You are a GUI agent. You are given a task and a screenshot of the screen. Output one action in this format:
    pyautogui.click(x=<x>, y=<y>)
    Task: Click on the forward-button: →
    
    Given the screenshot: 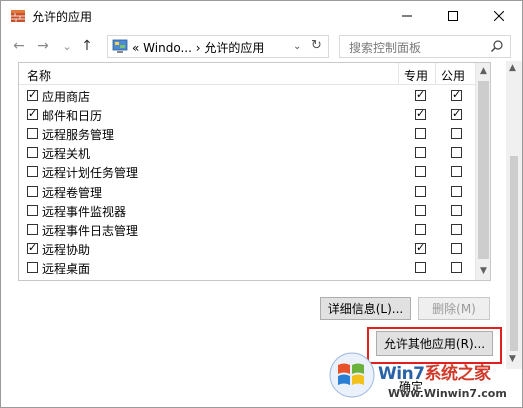 What is the action you would take?
    pyautogui.click(x=43, y=46)
    